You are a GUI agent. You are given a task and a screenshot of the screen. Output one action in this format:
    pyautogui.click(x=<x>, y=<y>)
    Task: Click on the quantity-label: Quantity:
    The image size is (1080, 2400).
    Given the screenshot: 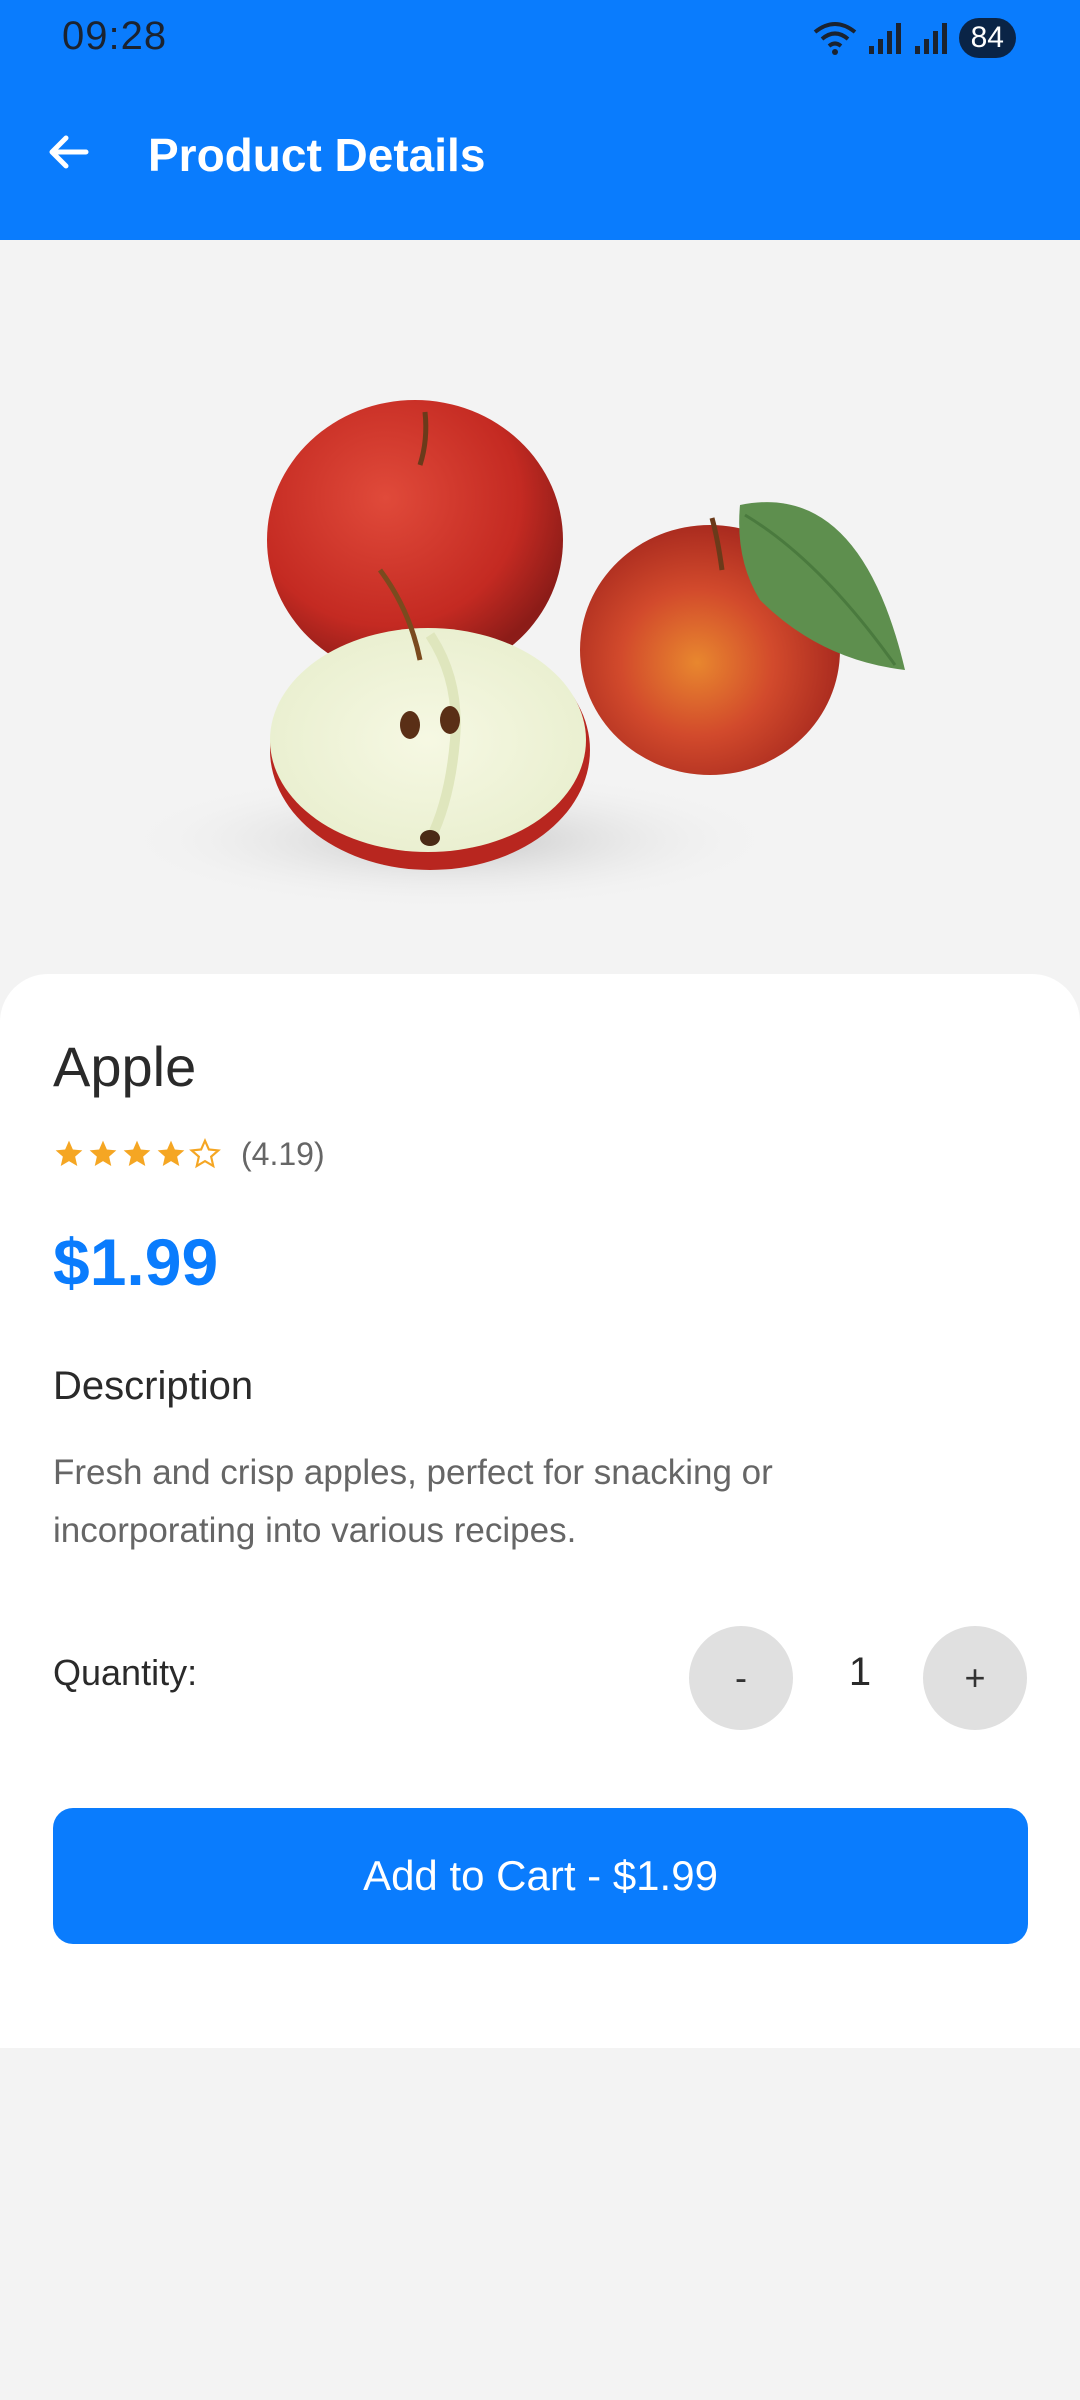 What is the action you would take?
    pyautogui.click(x=125, y=1672)
    